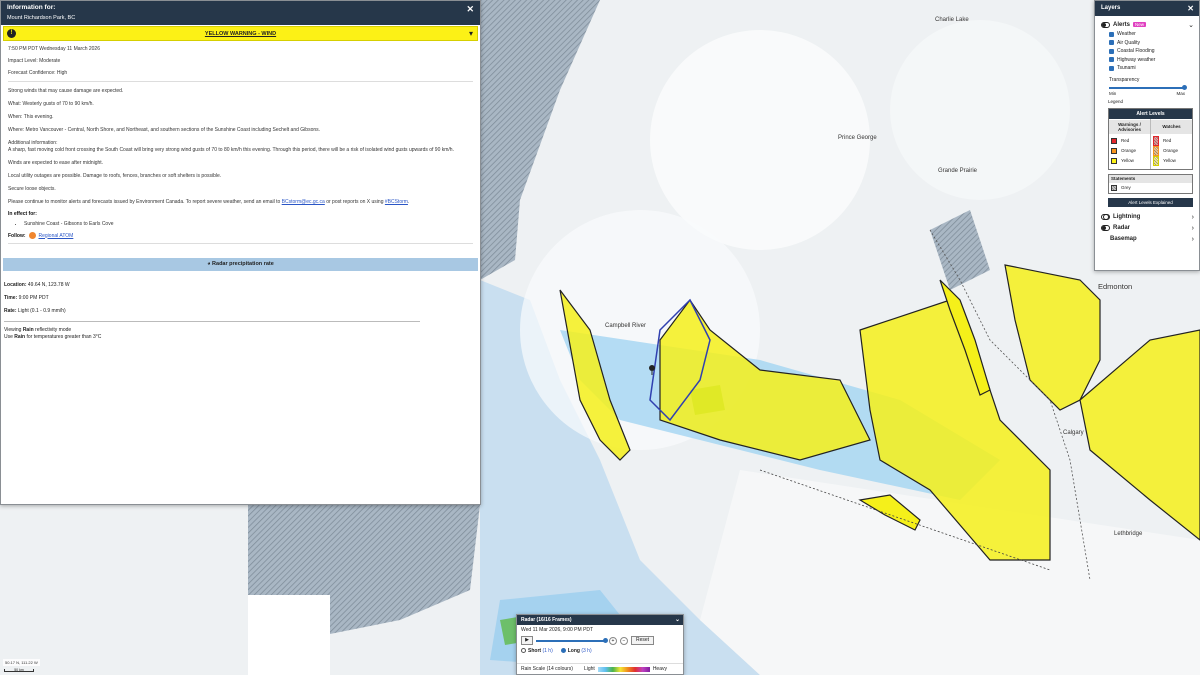  Describe the element at coordinates (613, 640) in the screenshot. I see `zoom-in-icon: +` at that location.